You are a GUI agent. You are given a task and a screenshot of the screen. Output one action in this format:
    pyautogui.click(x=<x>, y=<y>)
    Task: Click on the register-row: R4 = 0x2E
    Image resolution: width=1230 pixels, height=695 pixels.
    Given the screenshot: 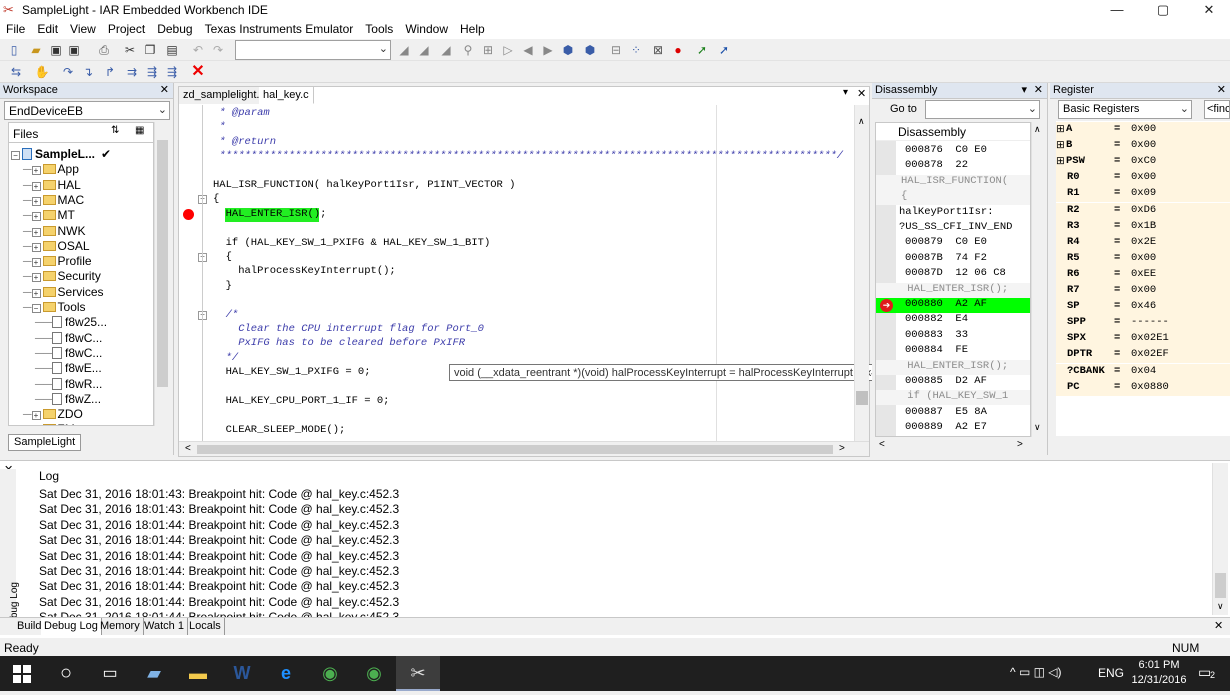 What is the action you would take?
    pyautogui.click(x=1143, y=242)
    